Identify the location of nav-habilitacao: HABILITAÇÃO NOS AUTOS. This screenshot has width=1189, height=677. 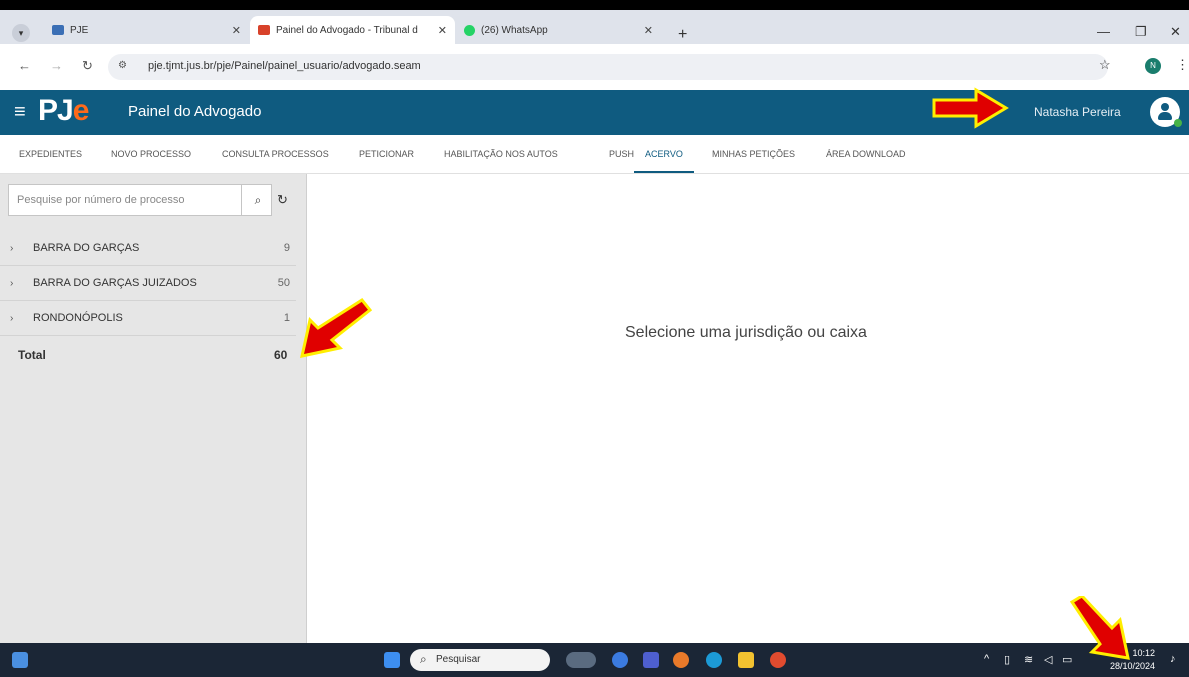
(501, 154).